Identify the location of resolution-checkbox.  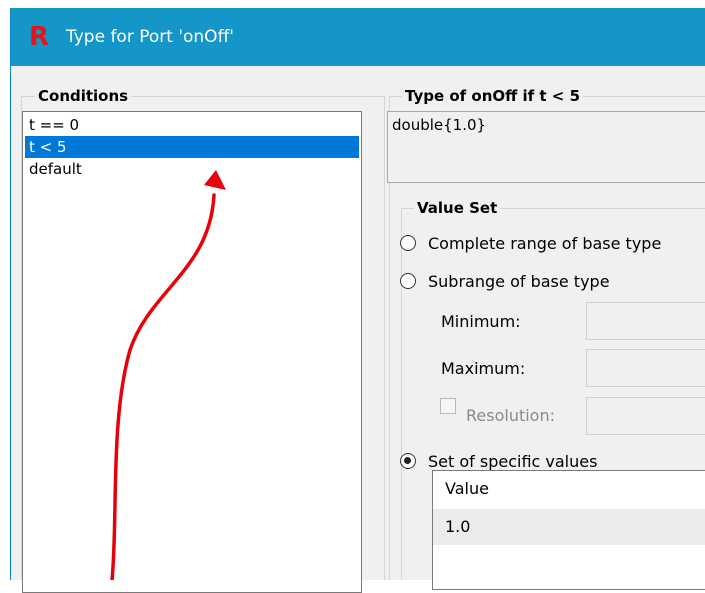
(448, 406).